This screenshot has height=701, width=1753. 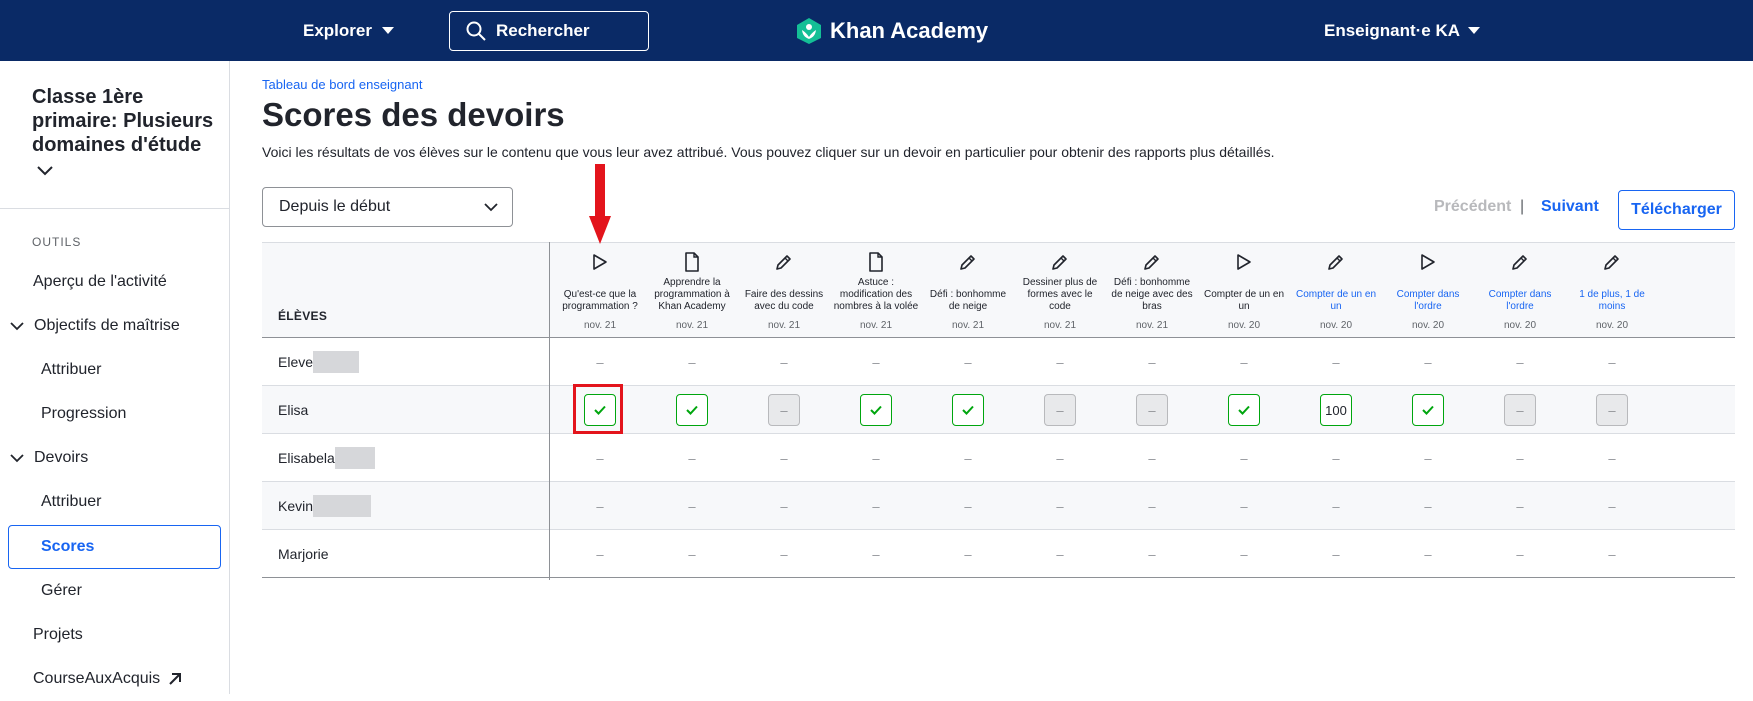 I want to click on pencil-icon, so click(x=1520, y=262).